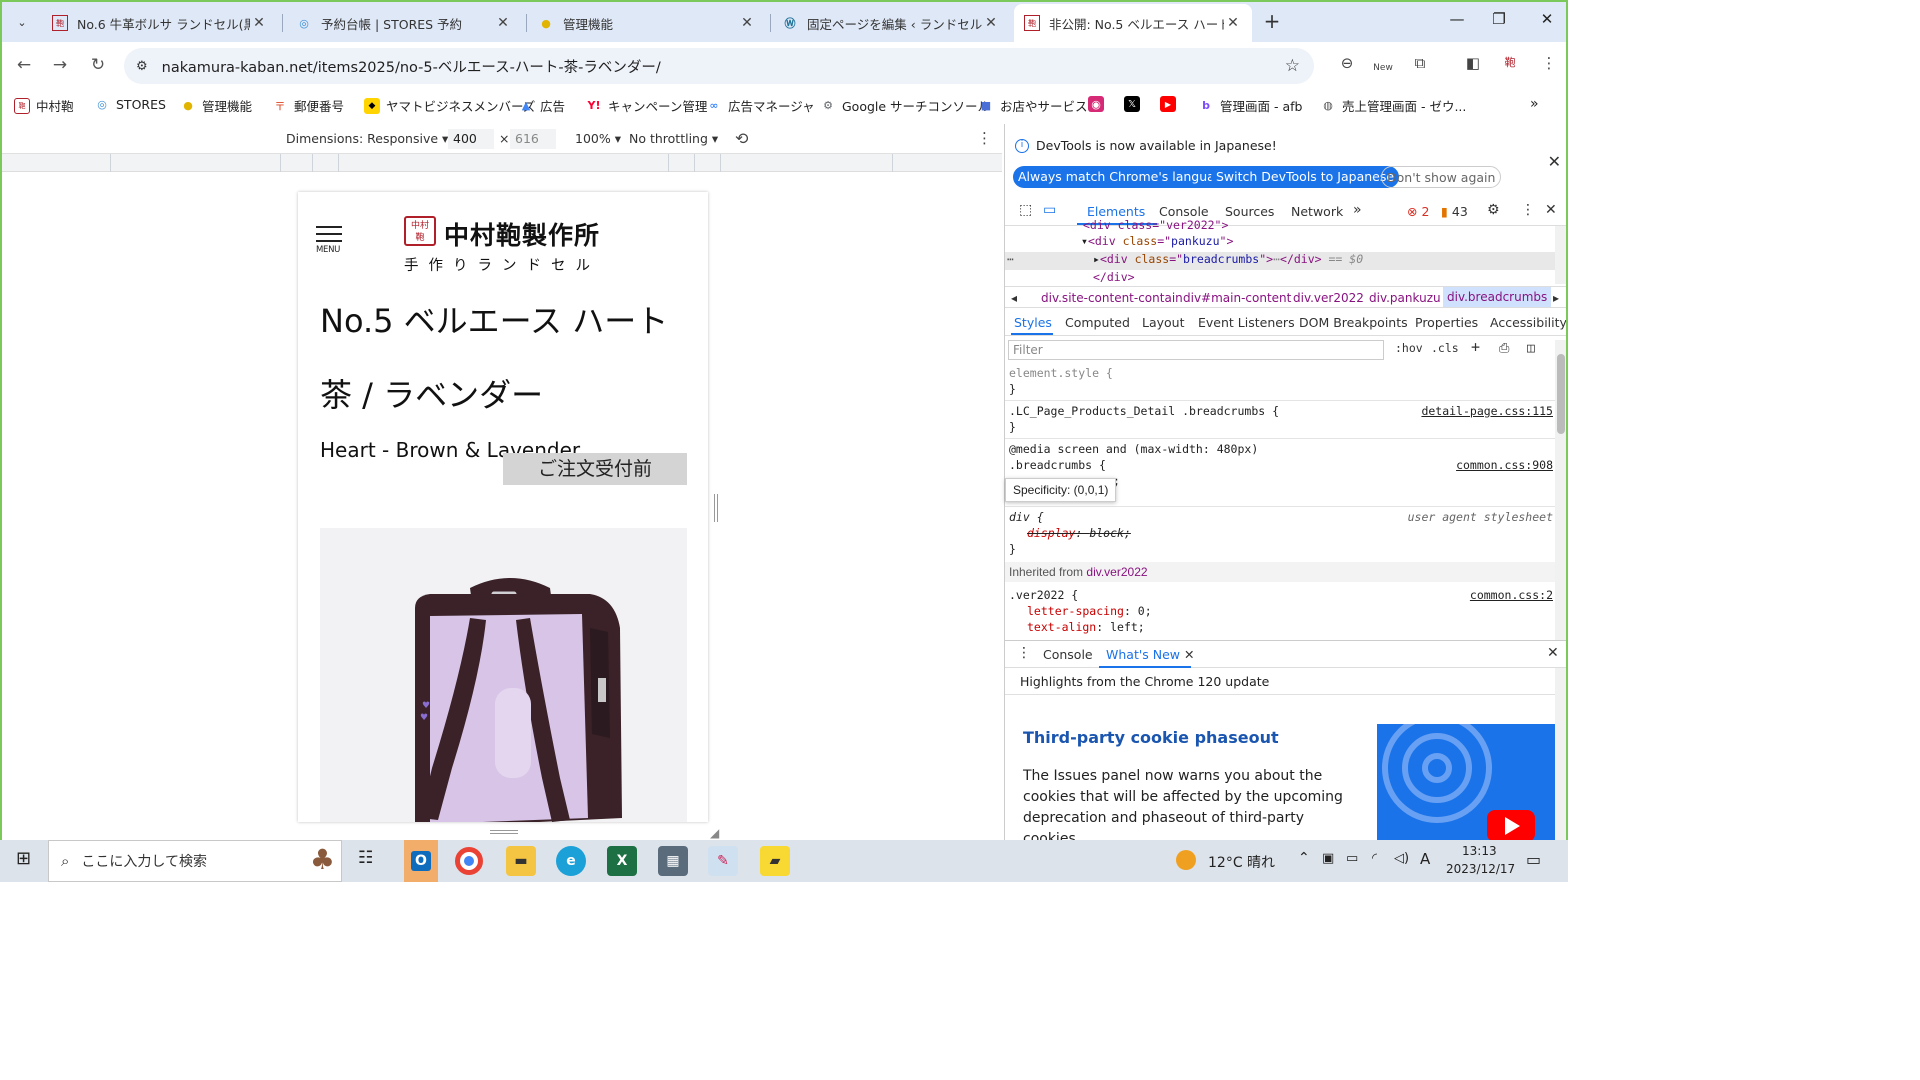  I want to click on bookmark-afb: b 管理画面 - afb, so click(1250, 105).